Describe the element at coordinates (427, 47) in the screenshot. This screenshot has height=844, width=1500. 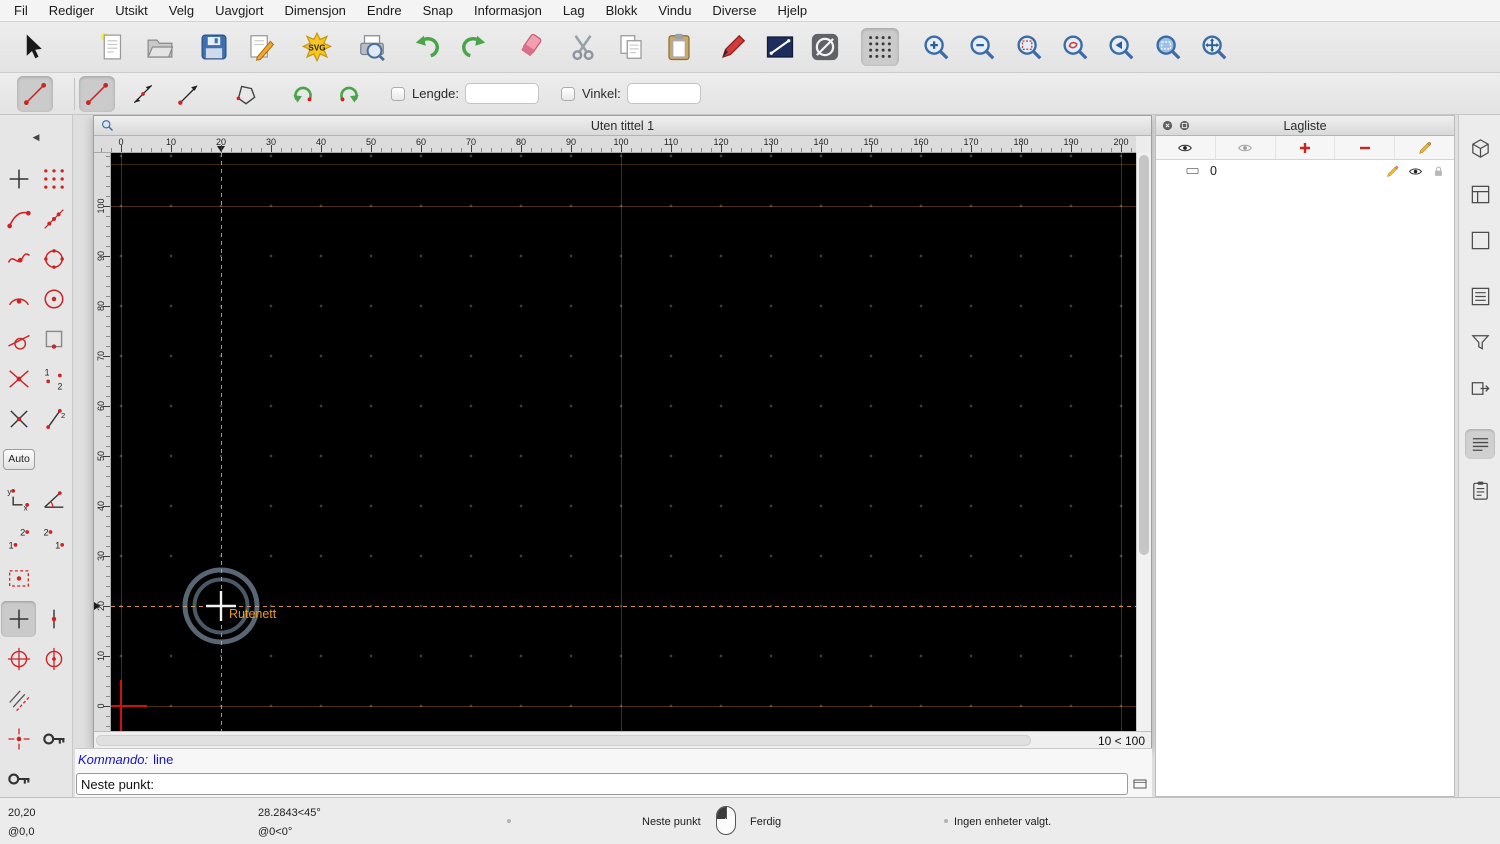
I see `undo-button` at that location.